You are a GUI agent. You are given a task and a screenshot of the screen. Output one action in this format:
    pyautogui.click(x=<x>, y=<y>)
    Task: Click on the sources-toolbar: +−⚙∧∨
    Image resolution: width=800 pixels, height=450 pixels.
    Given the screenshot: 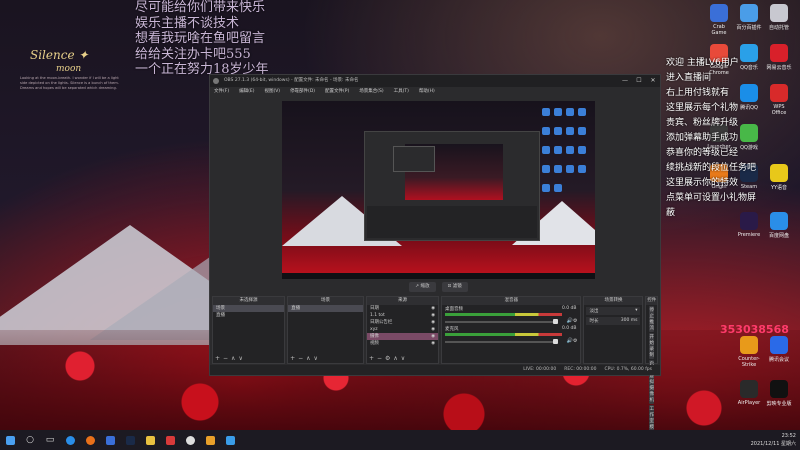 What is the action you would take?
    pyautogui.click(x=388, y=358)
    